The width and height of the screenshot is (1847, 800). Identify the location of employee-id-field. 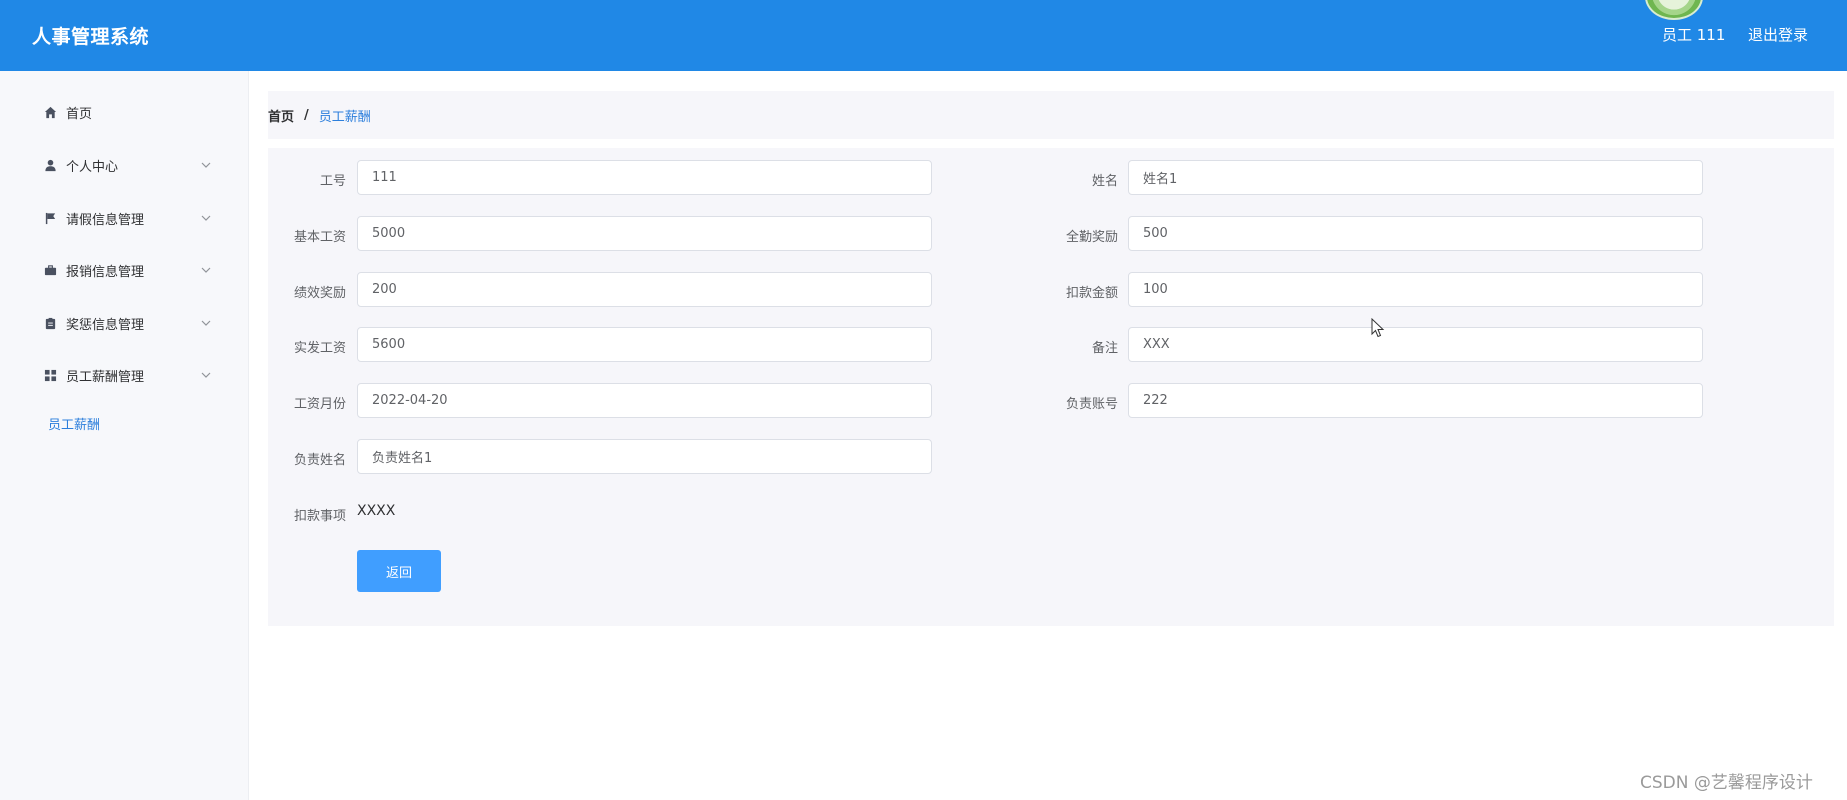
(644, 177).